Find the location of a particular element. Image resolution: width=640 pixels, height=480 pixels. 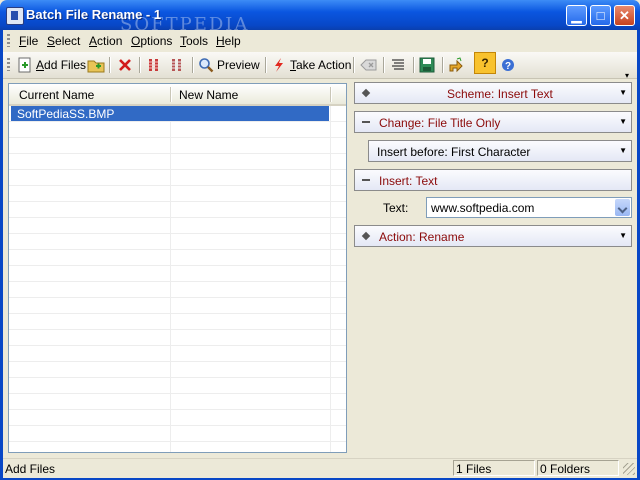

list-grey-icon is located at coordinates (177, 65).